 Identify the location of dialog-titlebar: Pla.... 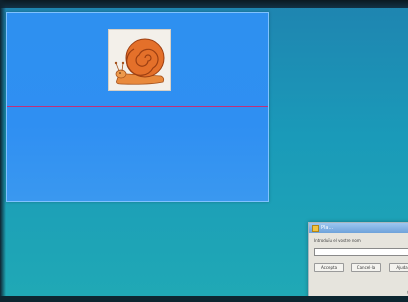
(358, 228).